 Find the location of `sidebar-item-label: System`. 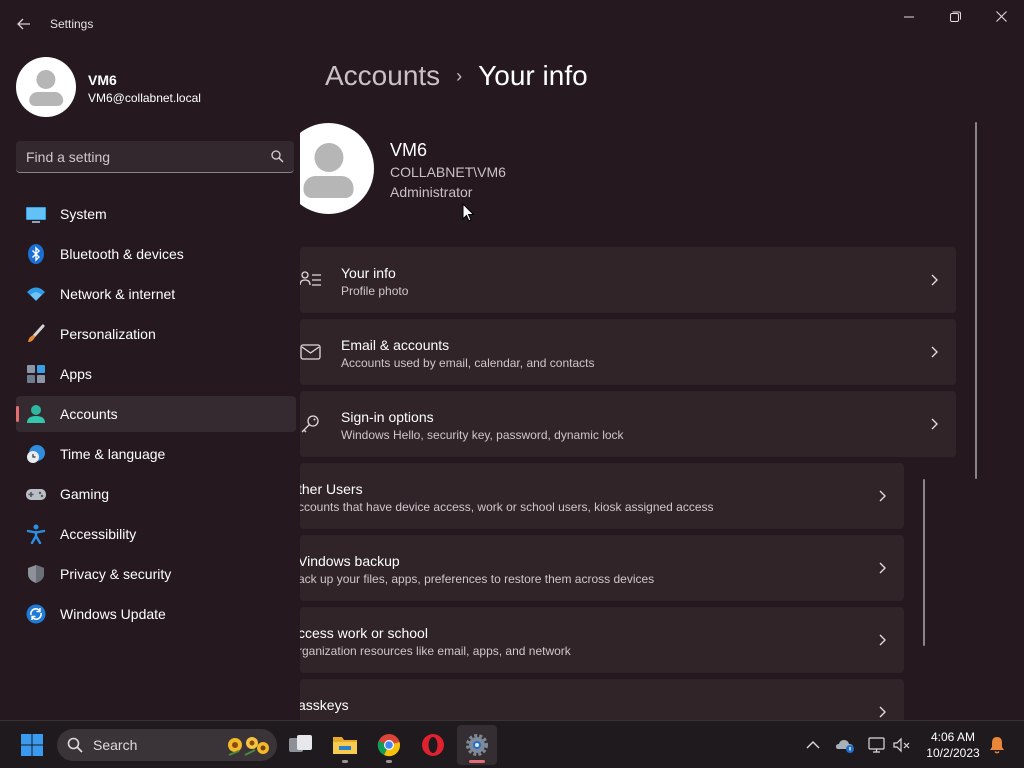

sidebar-item-label: System is located at coordinates (83, 214).